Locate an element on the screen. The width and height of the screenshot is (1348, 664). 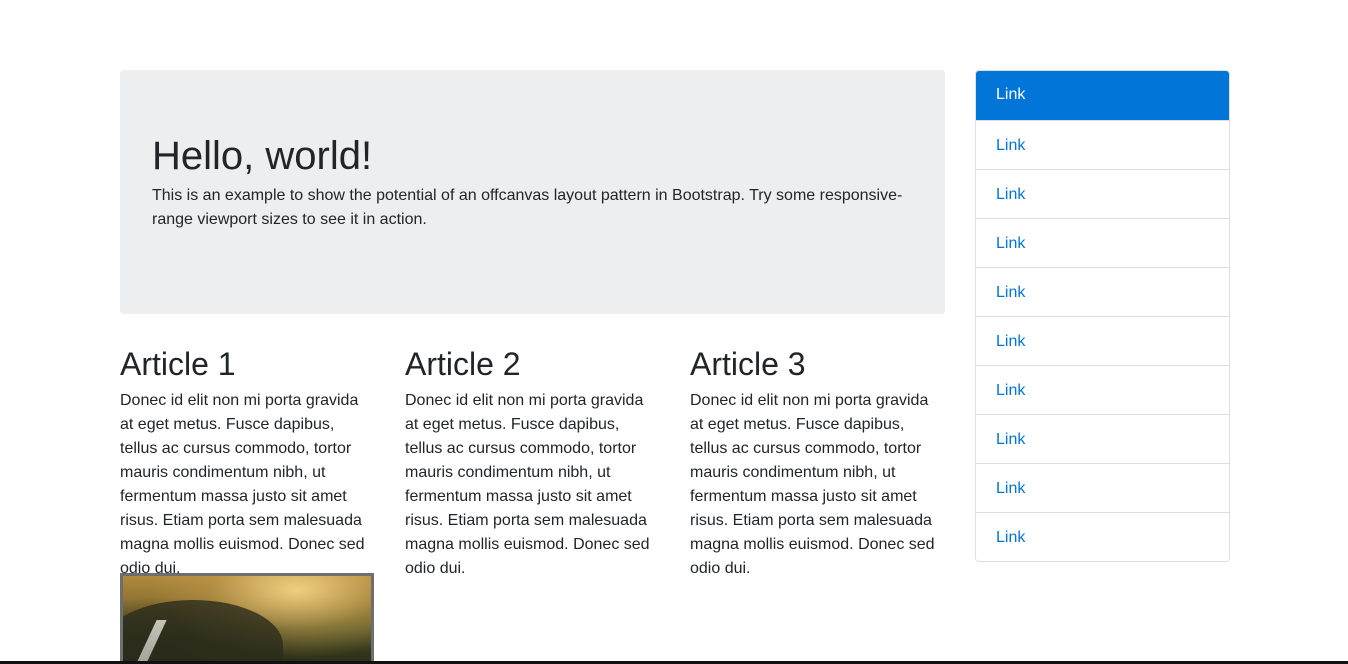
sidebar-link-active: Link is located at coordinates (1102, 95).